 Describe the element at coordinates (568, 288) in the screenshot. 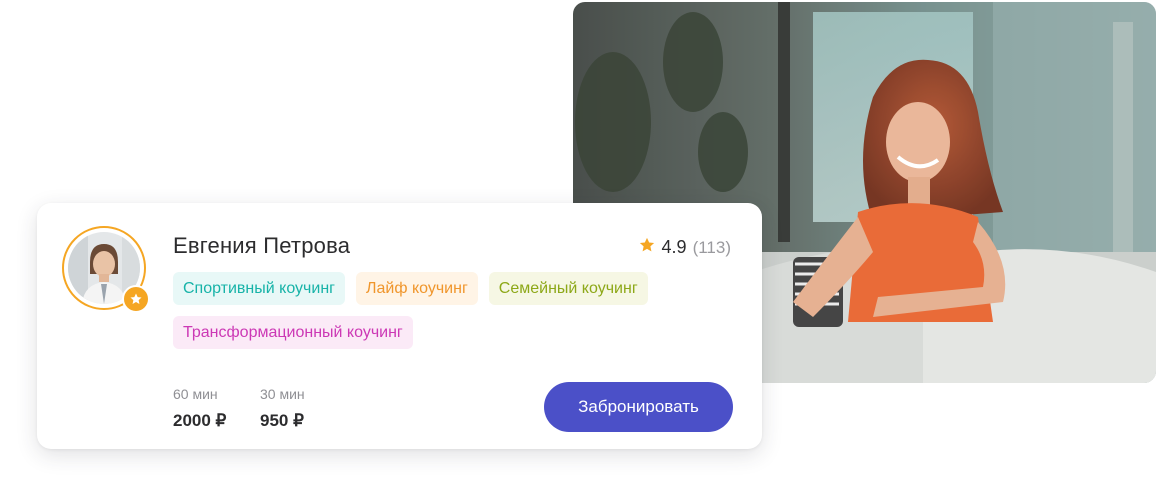

I see `tag-family-coaching: Семейный коучинг` at that location.